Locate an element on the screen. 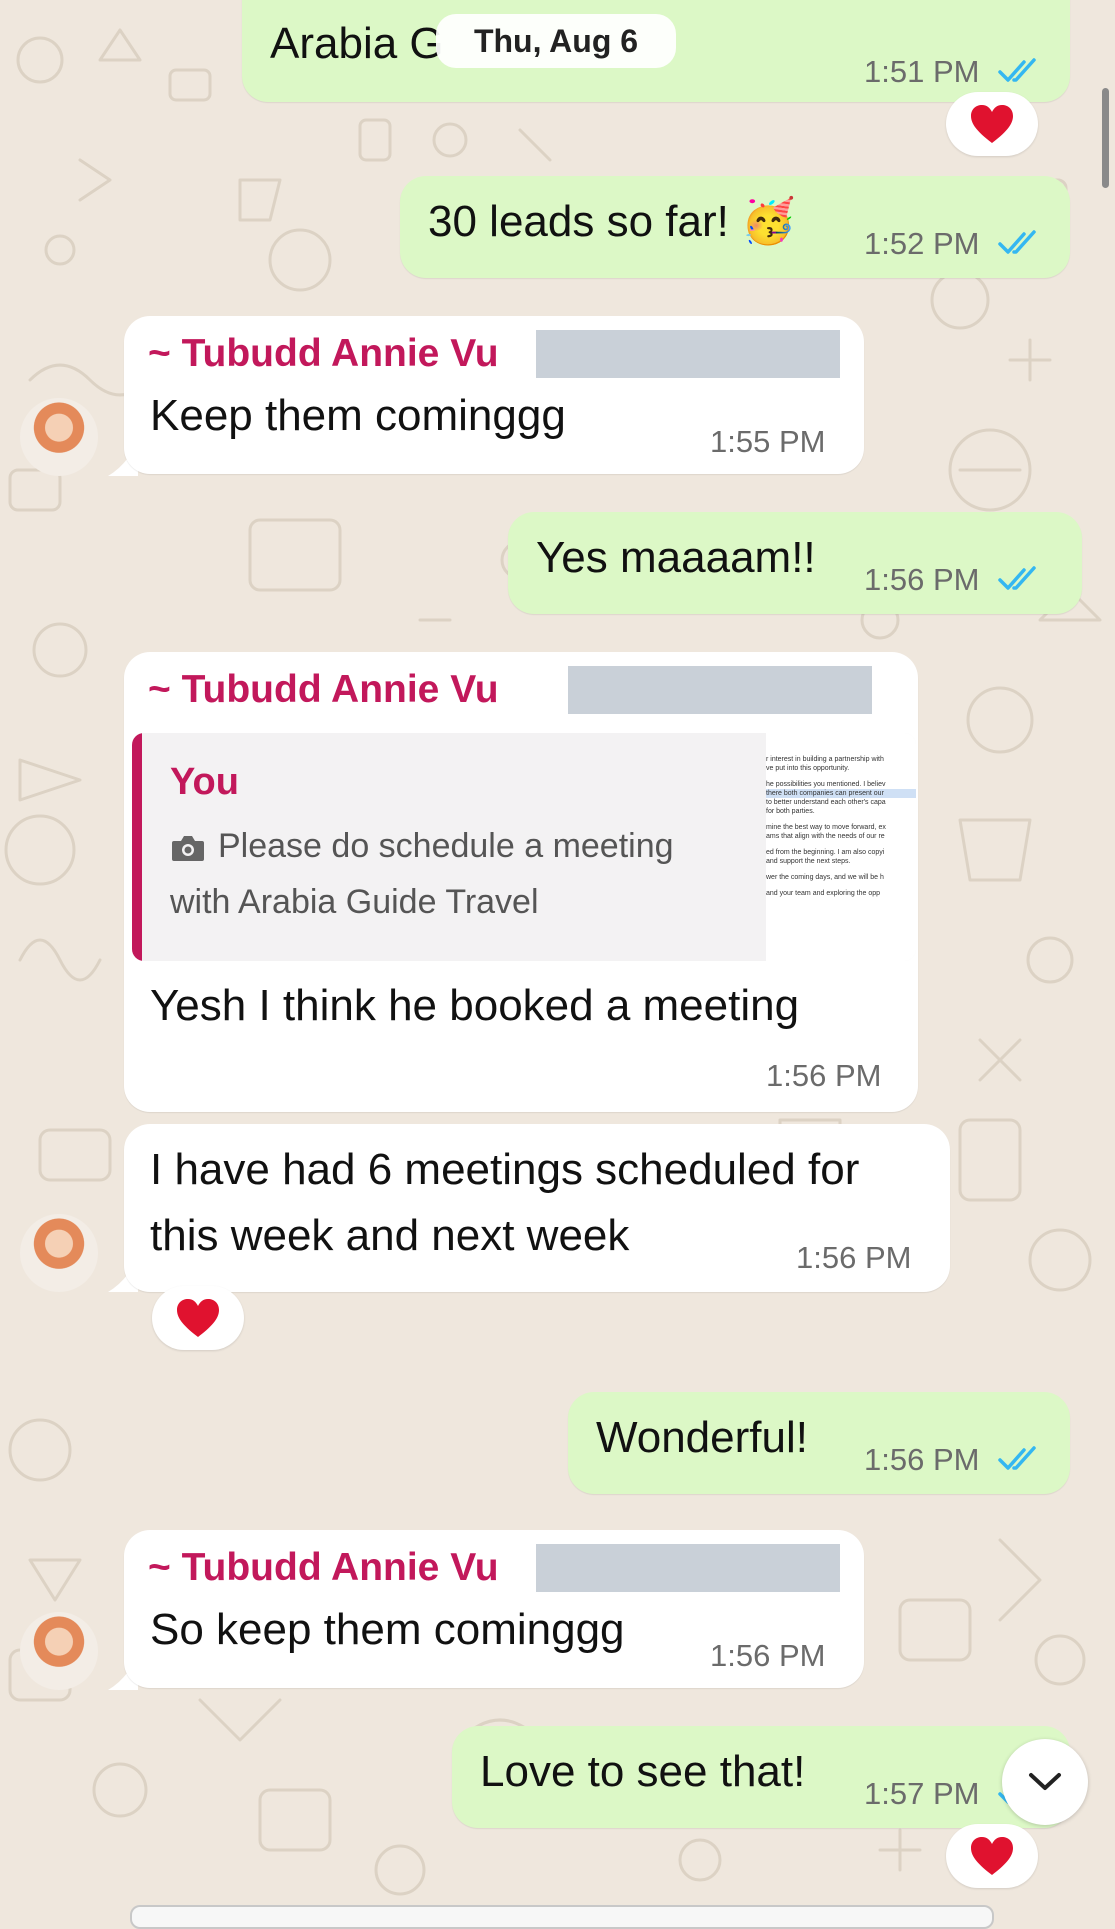 This screenshot has height=1929, width=1115. thumb-line: there both companies can present our is located at coordinates (841, 793).